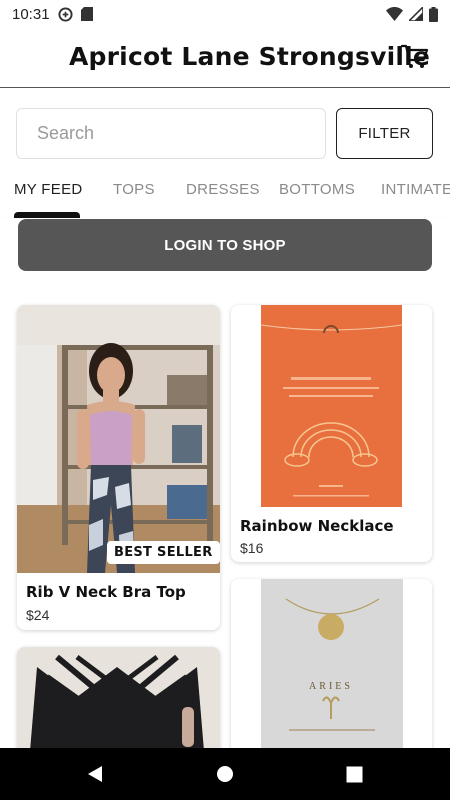 Image resolution: width=450 pixels, height=800 pixels. What do you see at coordinates (171, 133) in the screenshot?
I see `search-input: Search` at bounding box center [171, 133].